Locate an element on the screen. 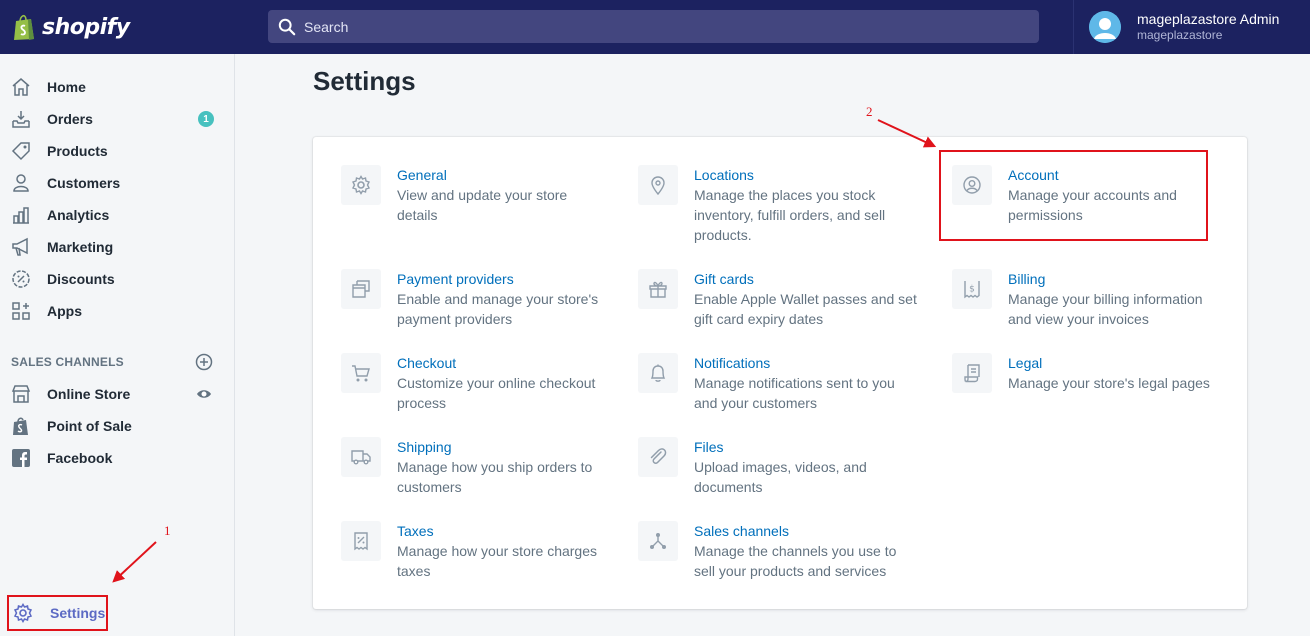 This screenshot has width=1310, height=636. setting-description: process is located at coordinates (422, 403).